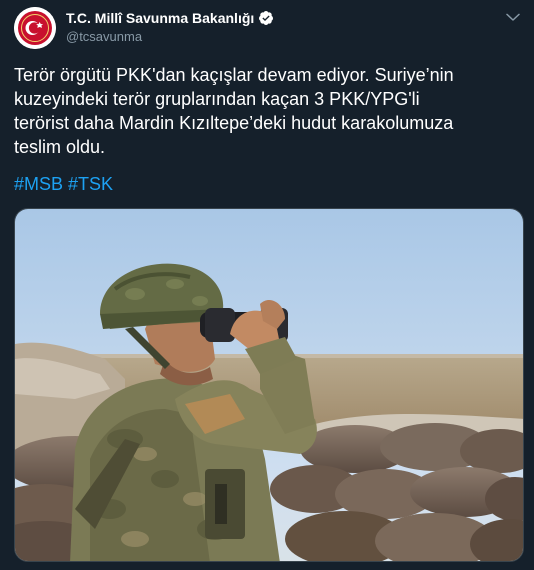  Describe the element at coordinates (38, 184) in the screenshot. I see `hashtag-link-msb: #MSB` at that location.